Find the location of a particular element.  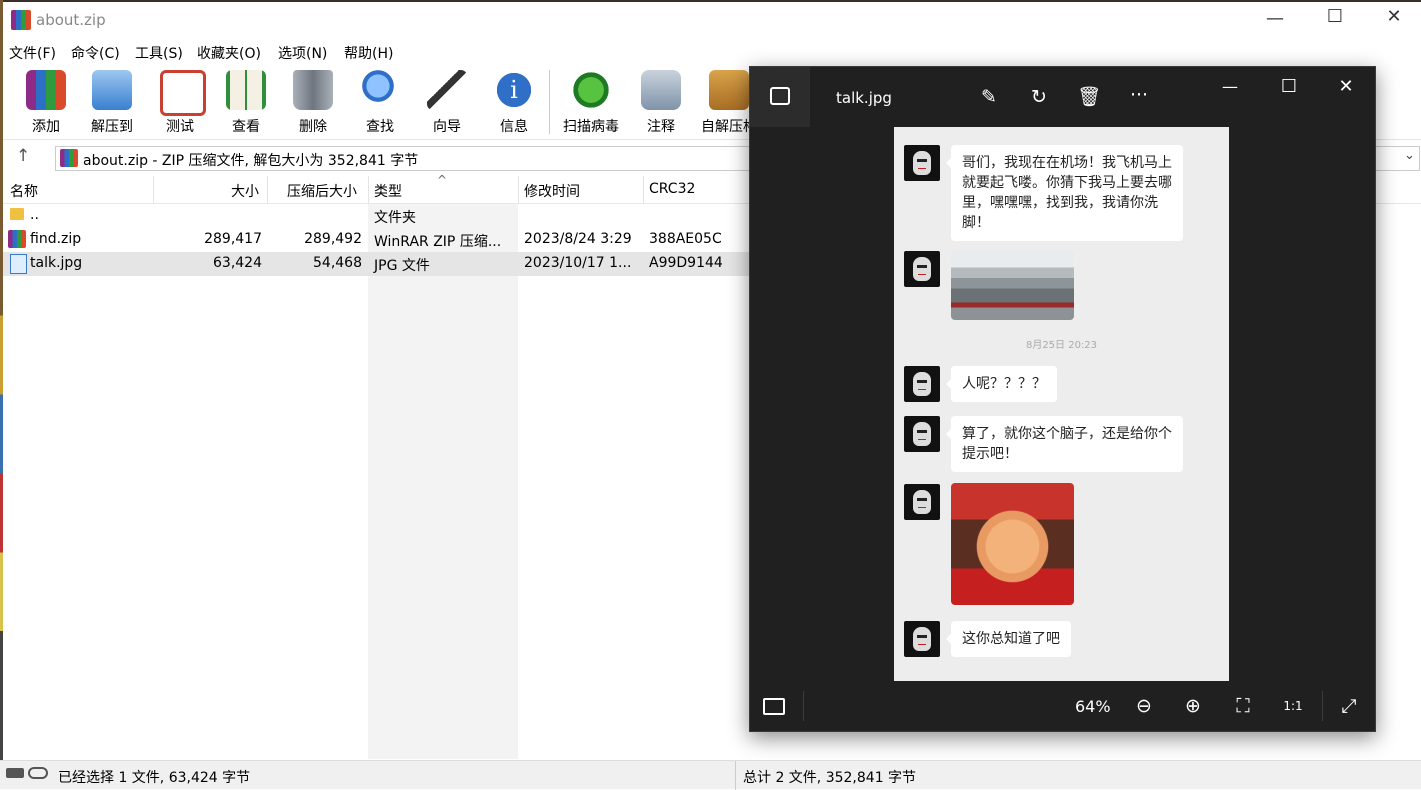

menu-file: 文件(F) is located at coordinates (32, 53).